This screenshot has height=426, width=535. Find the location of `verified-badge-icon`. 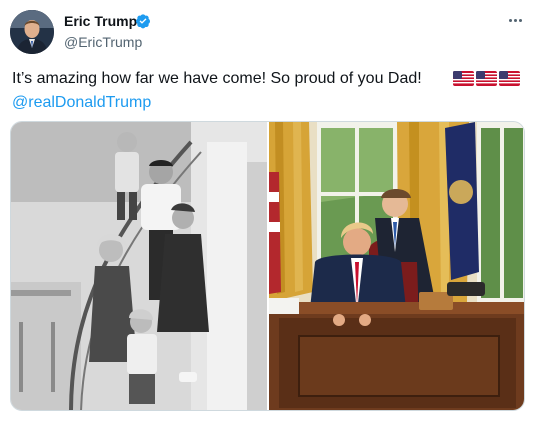

verified-badge-icon is located at coordinates (143, 21).